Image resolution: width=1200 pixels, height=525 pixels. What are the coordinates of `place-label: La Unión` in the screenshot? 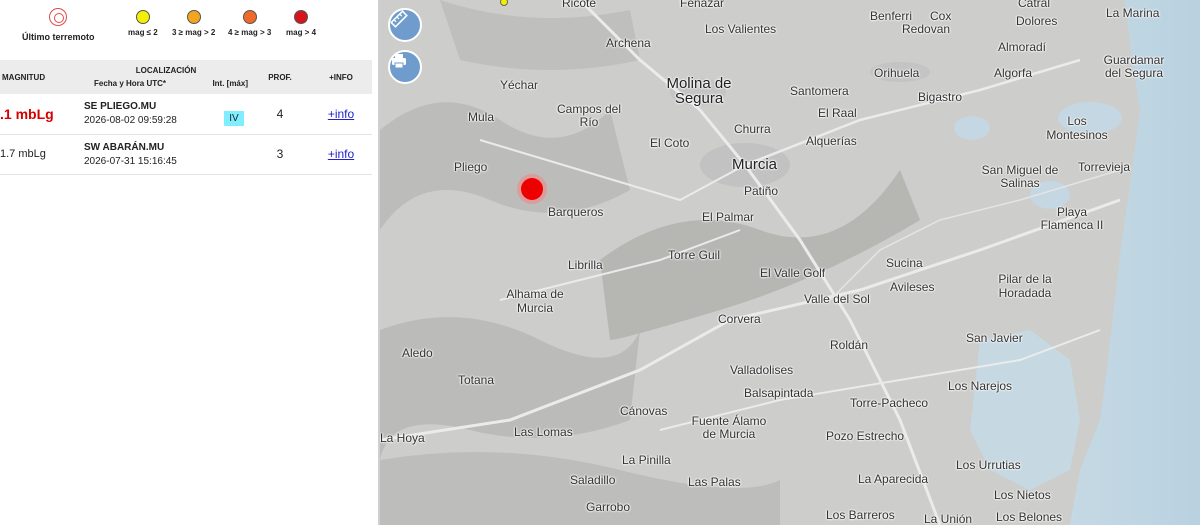 It's located at (948, 518).